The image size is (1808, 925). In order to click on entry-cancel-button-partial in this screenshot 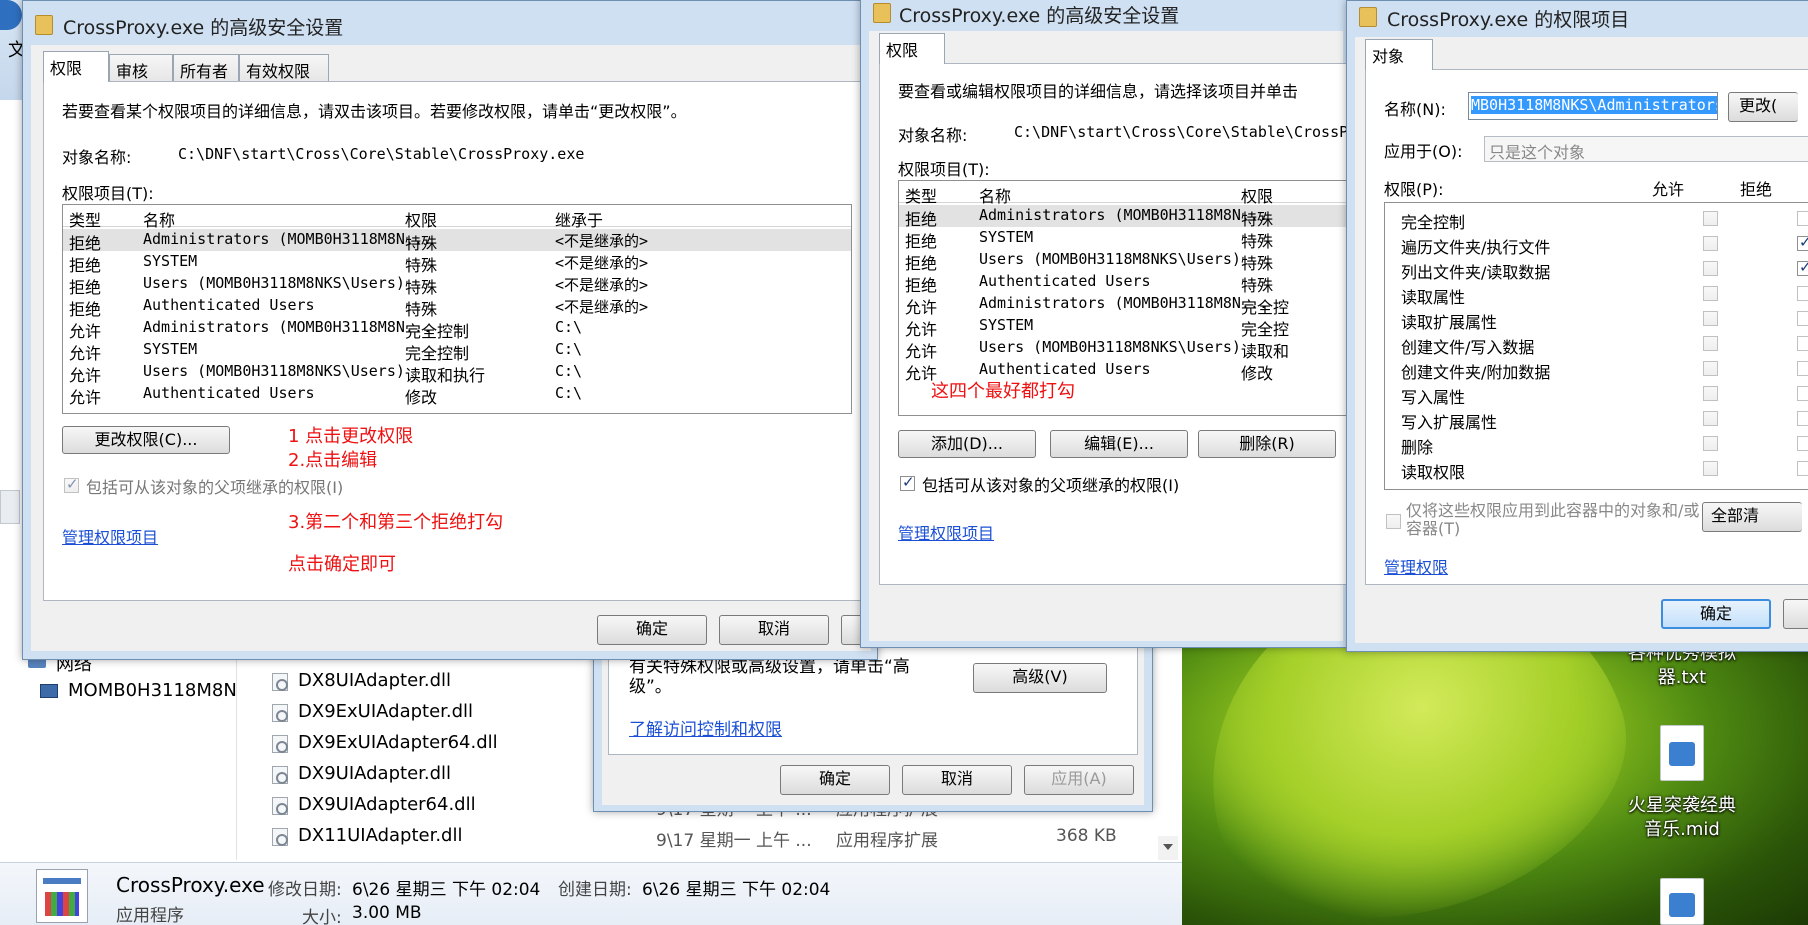, I will do `click(1795, 614)`.